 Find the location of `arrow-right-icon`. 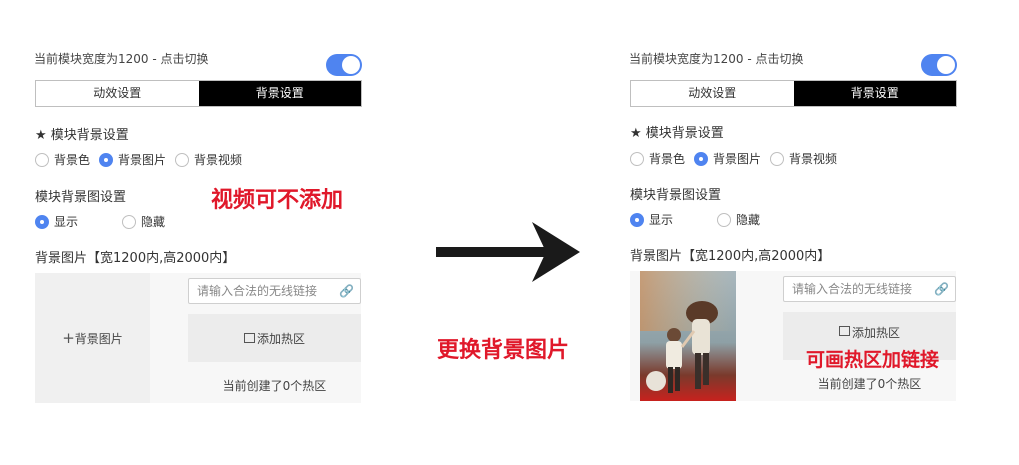

arrow-right-icon is located at coordinates (508, 252).